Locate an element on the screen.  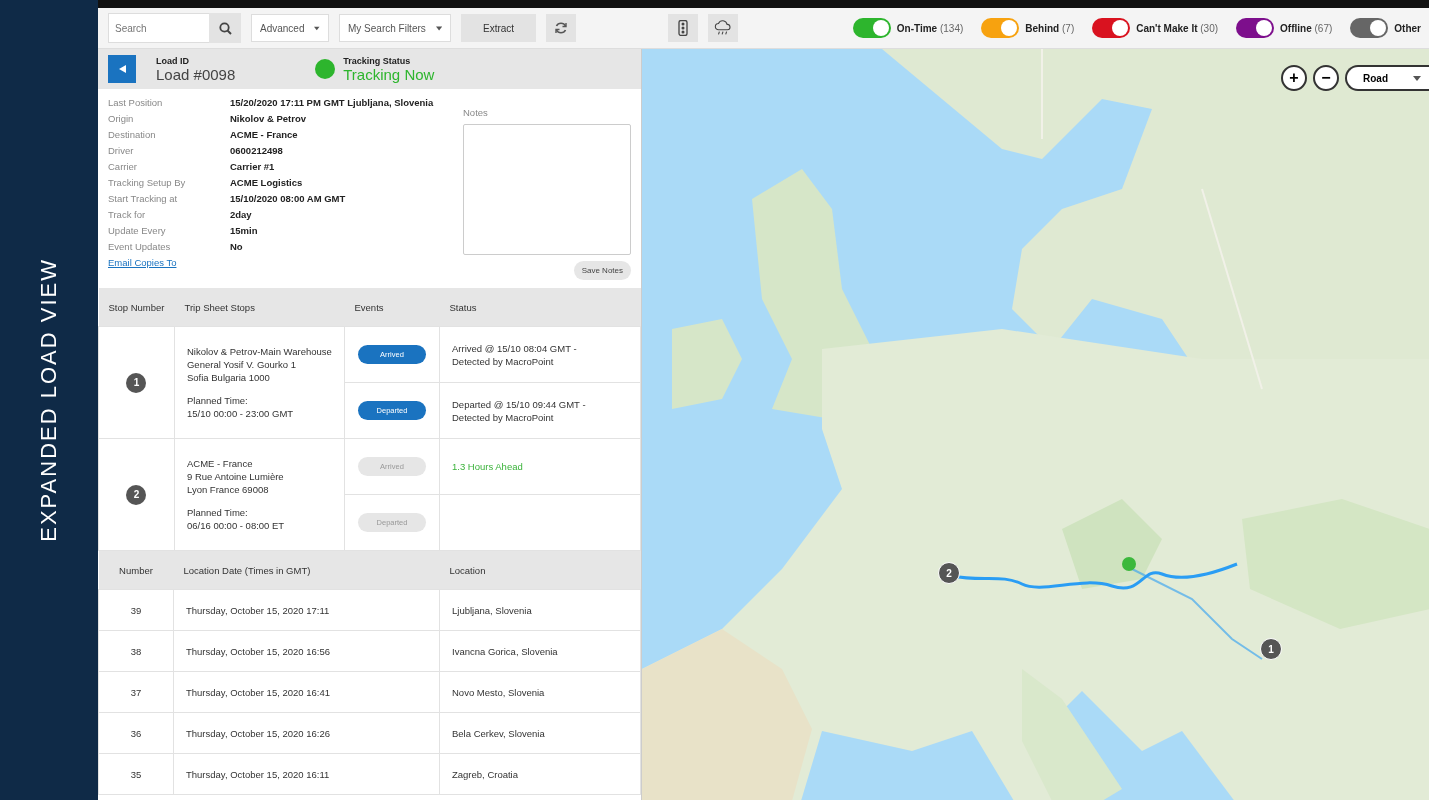
detail-value: Carrier #1 is located at coordinates (253, 166).